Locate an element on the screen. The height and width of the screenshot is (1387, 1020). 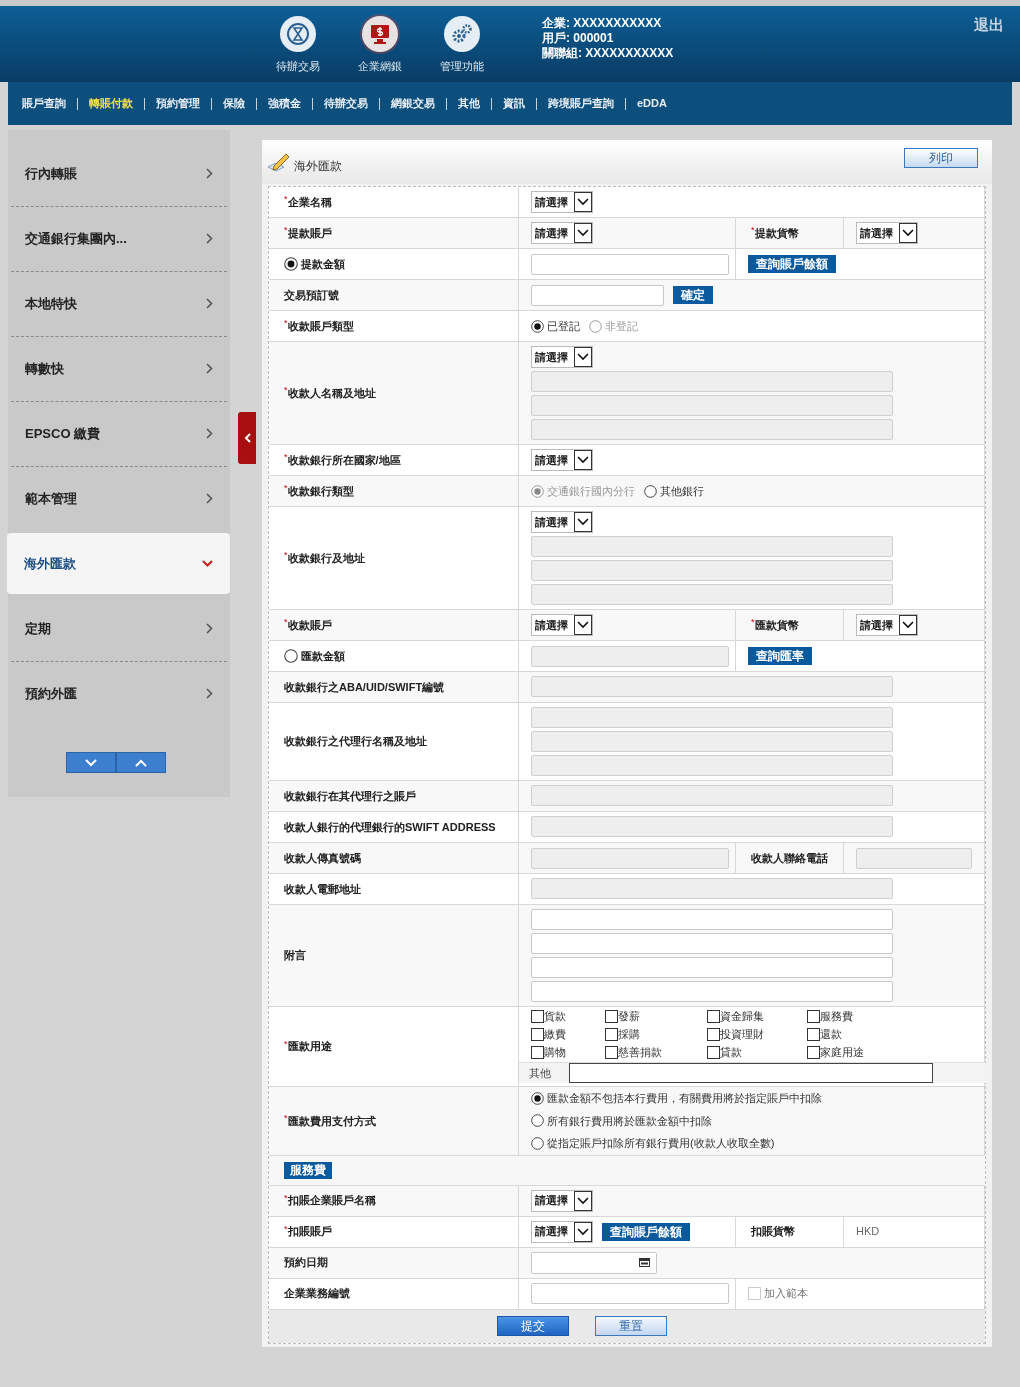
checkbox-option: 資金歸集 is located at coordinates (757, 1016).